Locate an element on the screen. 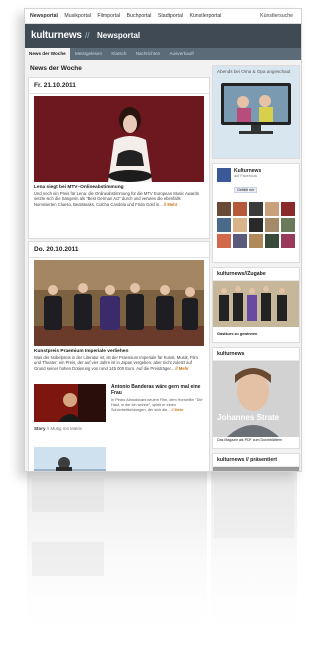 Image resolution: width=320 pixels, height=647 pixels. portal-title: Newsportal is located at coordinates (119, 35).